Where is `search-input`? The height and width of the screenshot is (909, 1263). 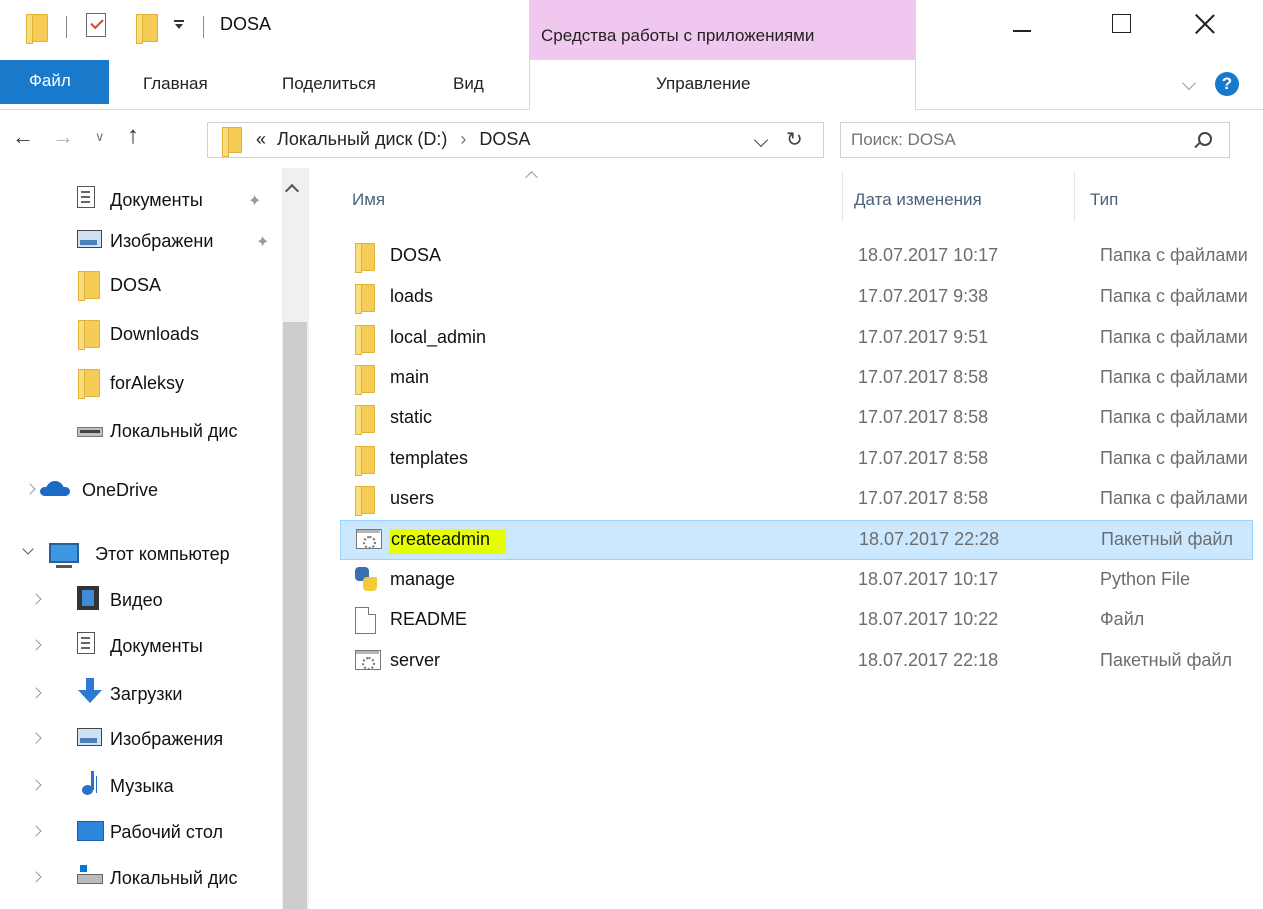 search-input is located at coordinates (1021, 140).